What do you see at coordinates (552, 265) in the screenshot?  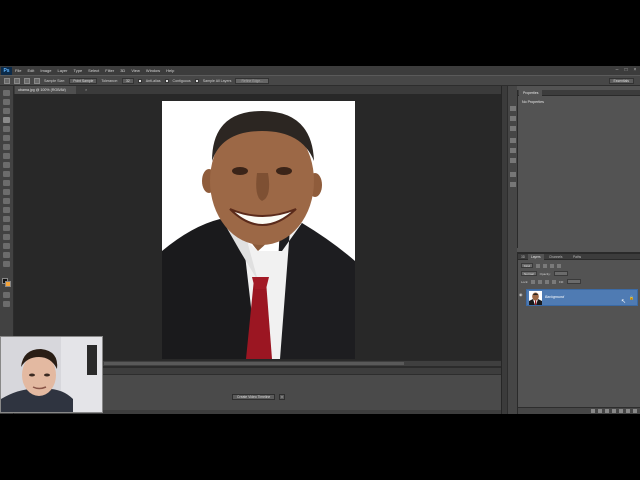 I see `type-filter-icon` at bounding box center [552, 265].